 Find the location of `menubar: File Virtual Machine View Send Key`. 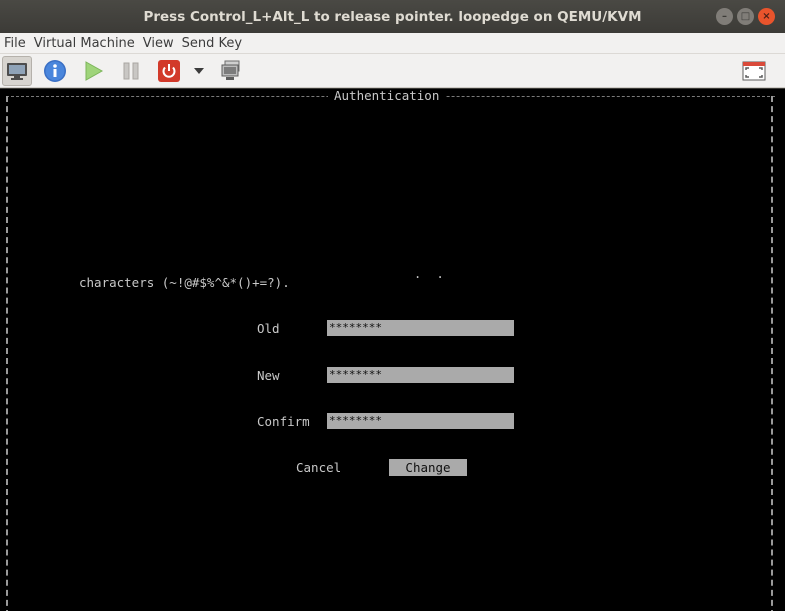

menubar: File Virtual Machine View Send Key is located at coordinates (392, 43).